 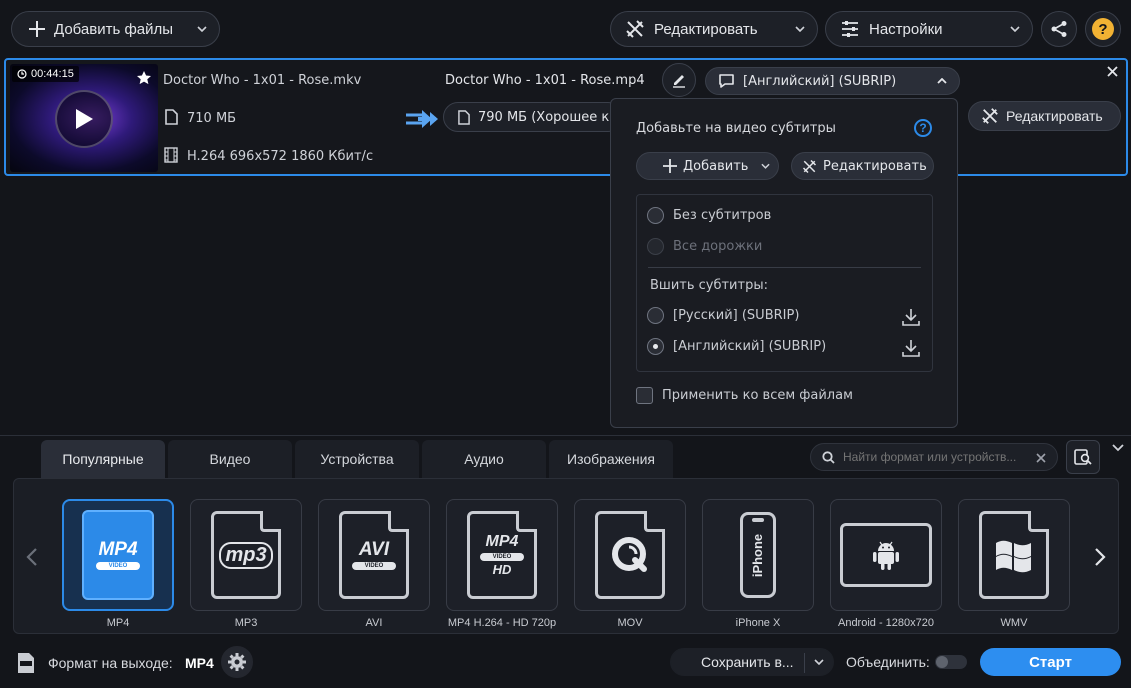 I want to click on format-mp4: MP4 VIDEO, so click(x=118, y=555).